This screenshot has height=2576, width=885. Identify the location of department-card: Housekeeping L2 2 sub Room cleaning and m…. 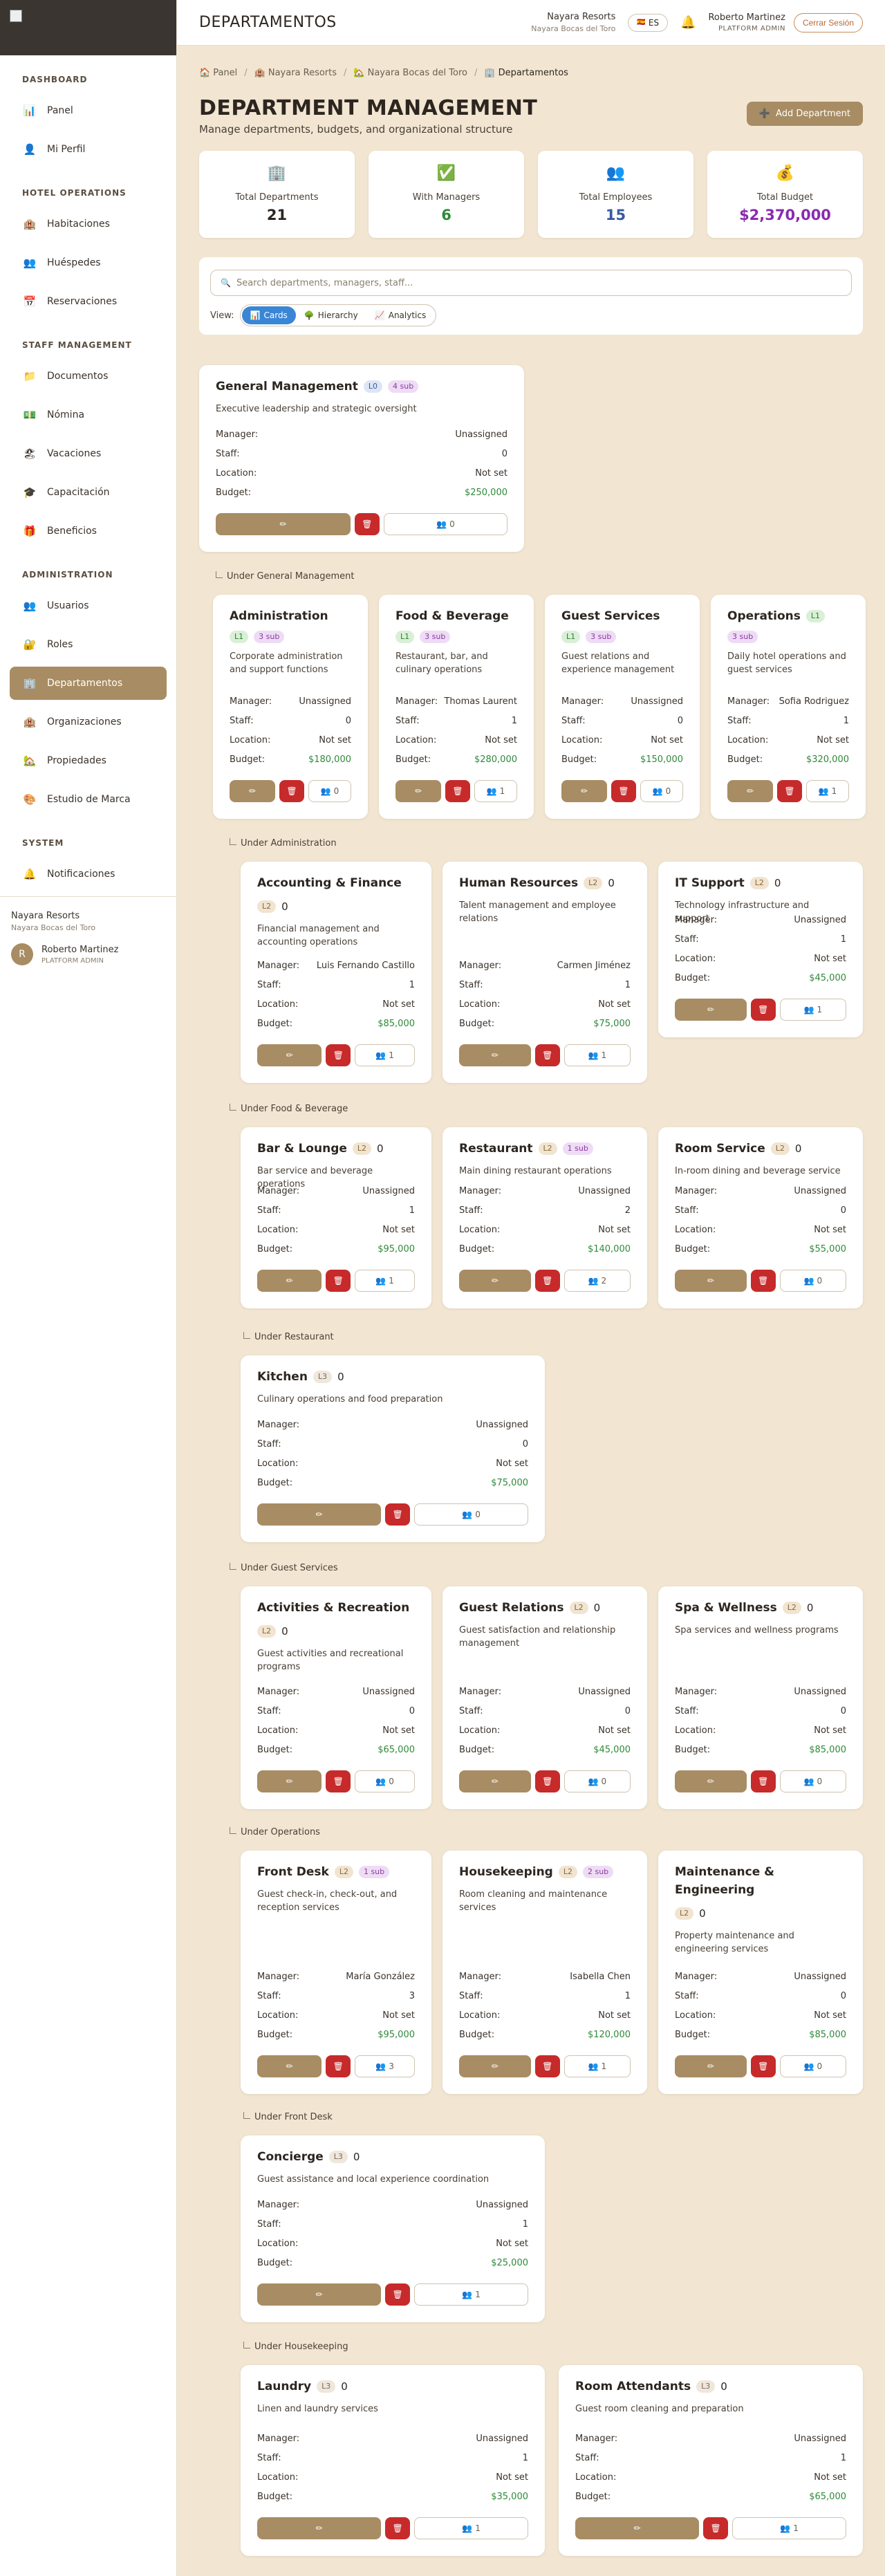
(544, 1973).